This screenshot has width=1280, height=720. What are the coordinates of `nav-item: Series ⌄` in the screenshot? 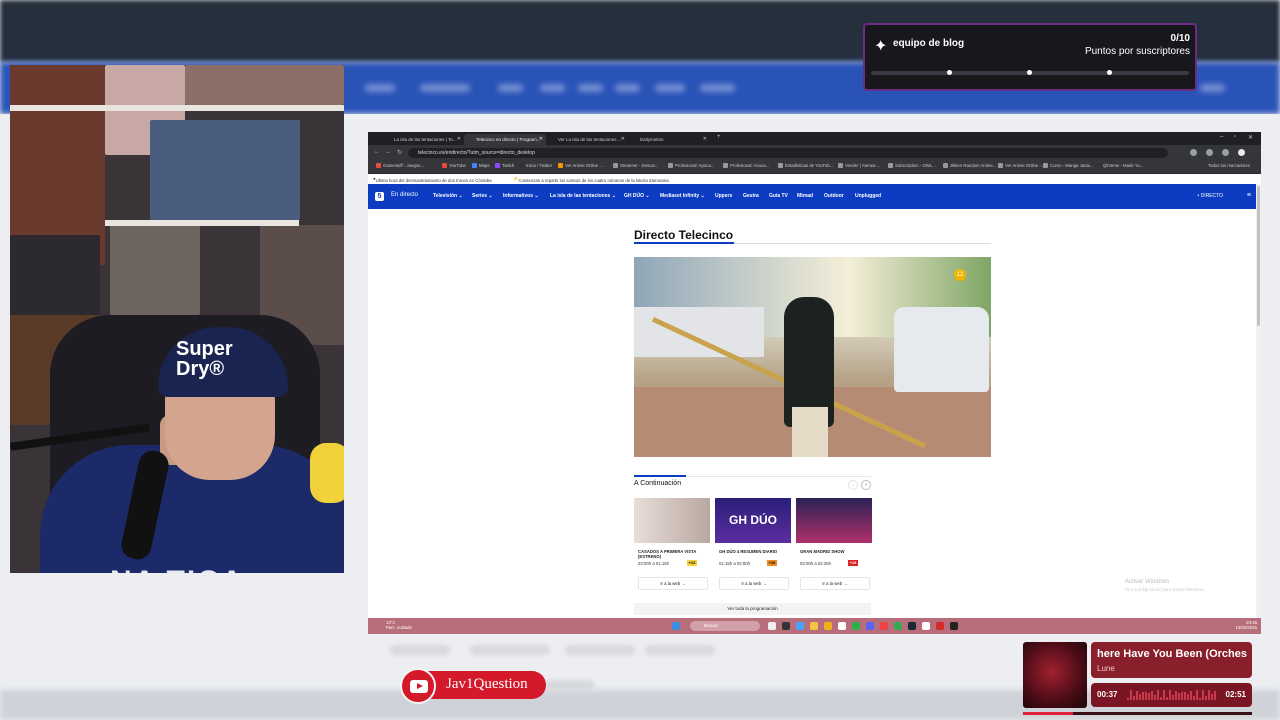 It's located at (482, 196).